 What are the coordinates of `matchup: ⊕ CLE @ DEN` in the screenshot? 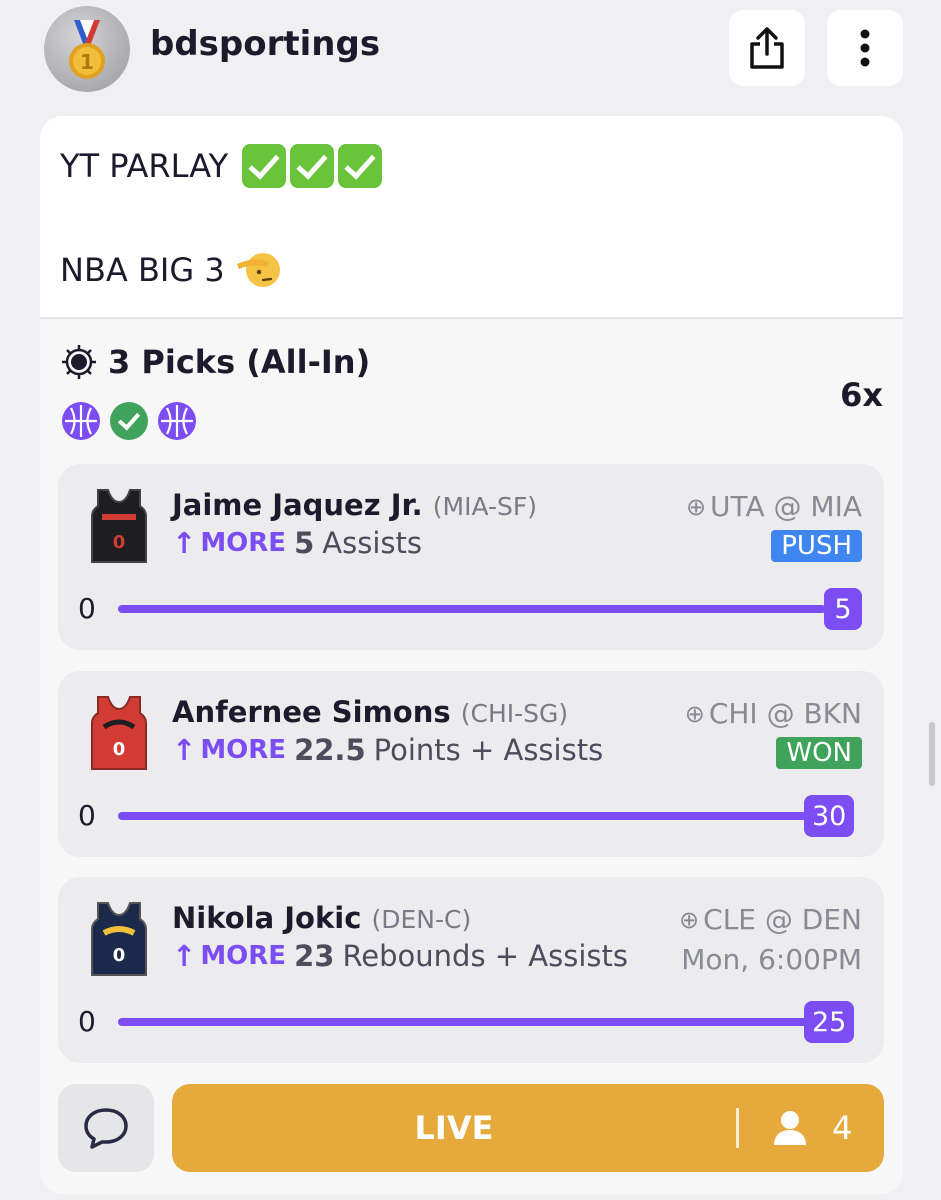 It's located at (770, 919).